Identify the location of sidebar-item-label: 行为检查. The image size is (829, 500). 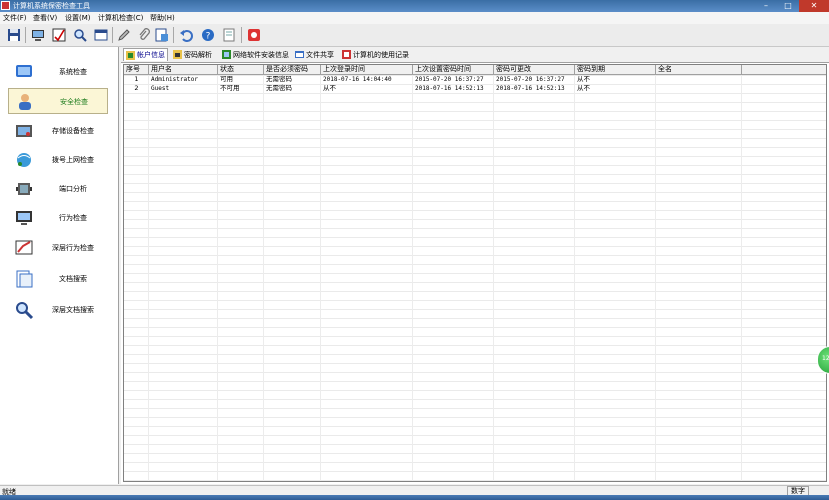
(73, 218).